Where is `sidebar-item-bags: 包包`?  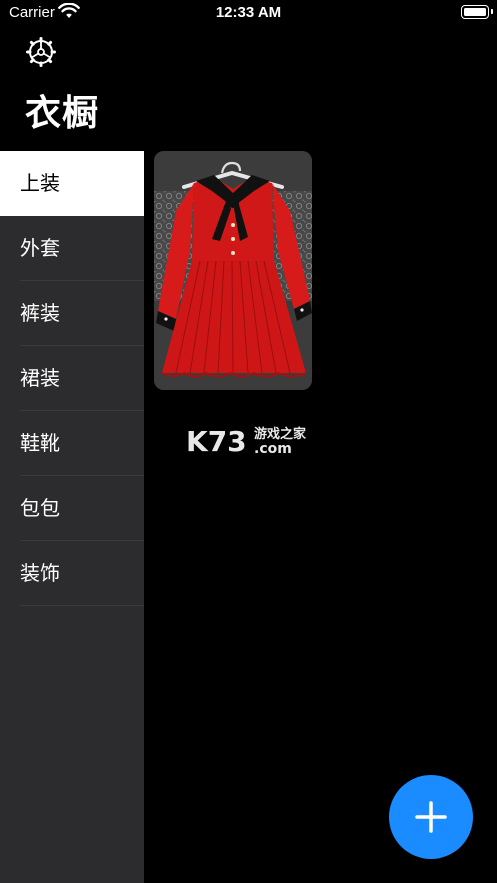 sidebar-item-bags: 包包 is located at coordinates (72, 508).